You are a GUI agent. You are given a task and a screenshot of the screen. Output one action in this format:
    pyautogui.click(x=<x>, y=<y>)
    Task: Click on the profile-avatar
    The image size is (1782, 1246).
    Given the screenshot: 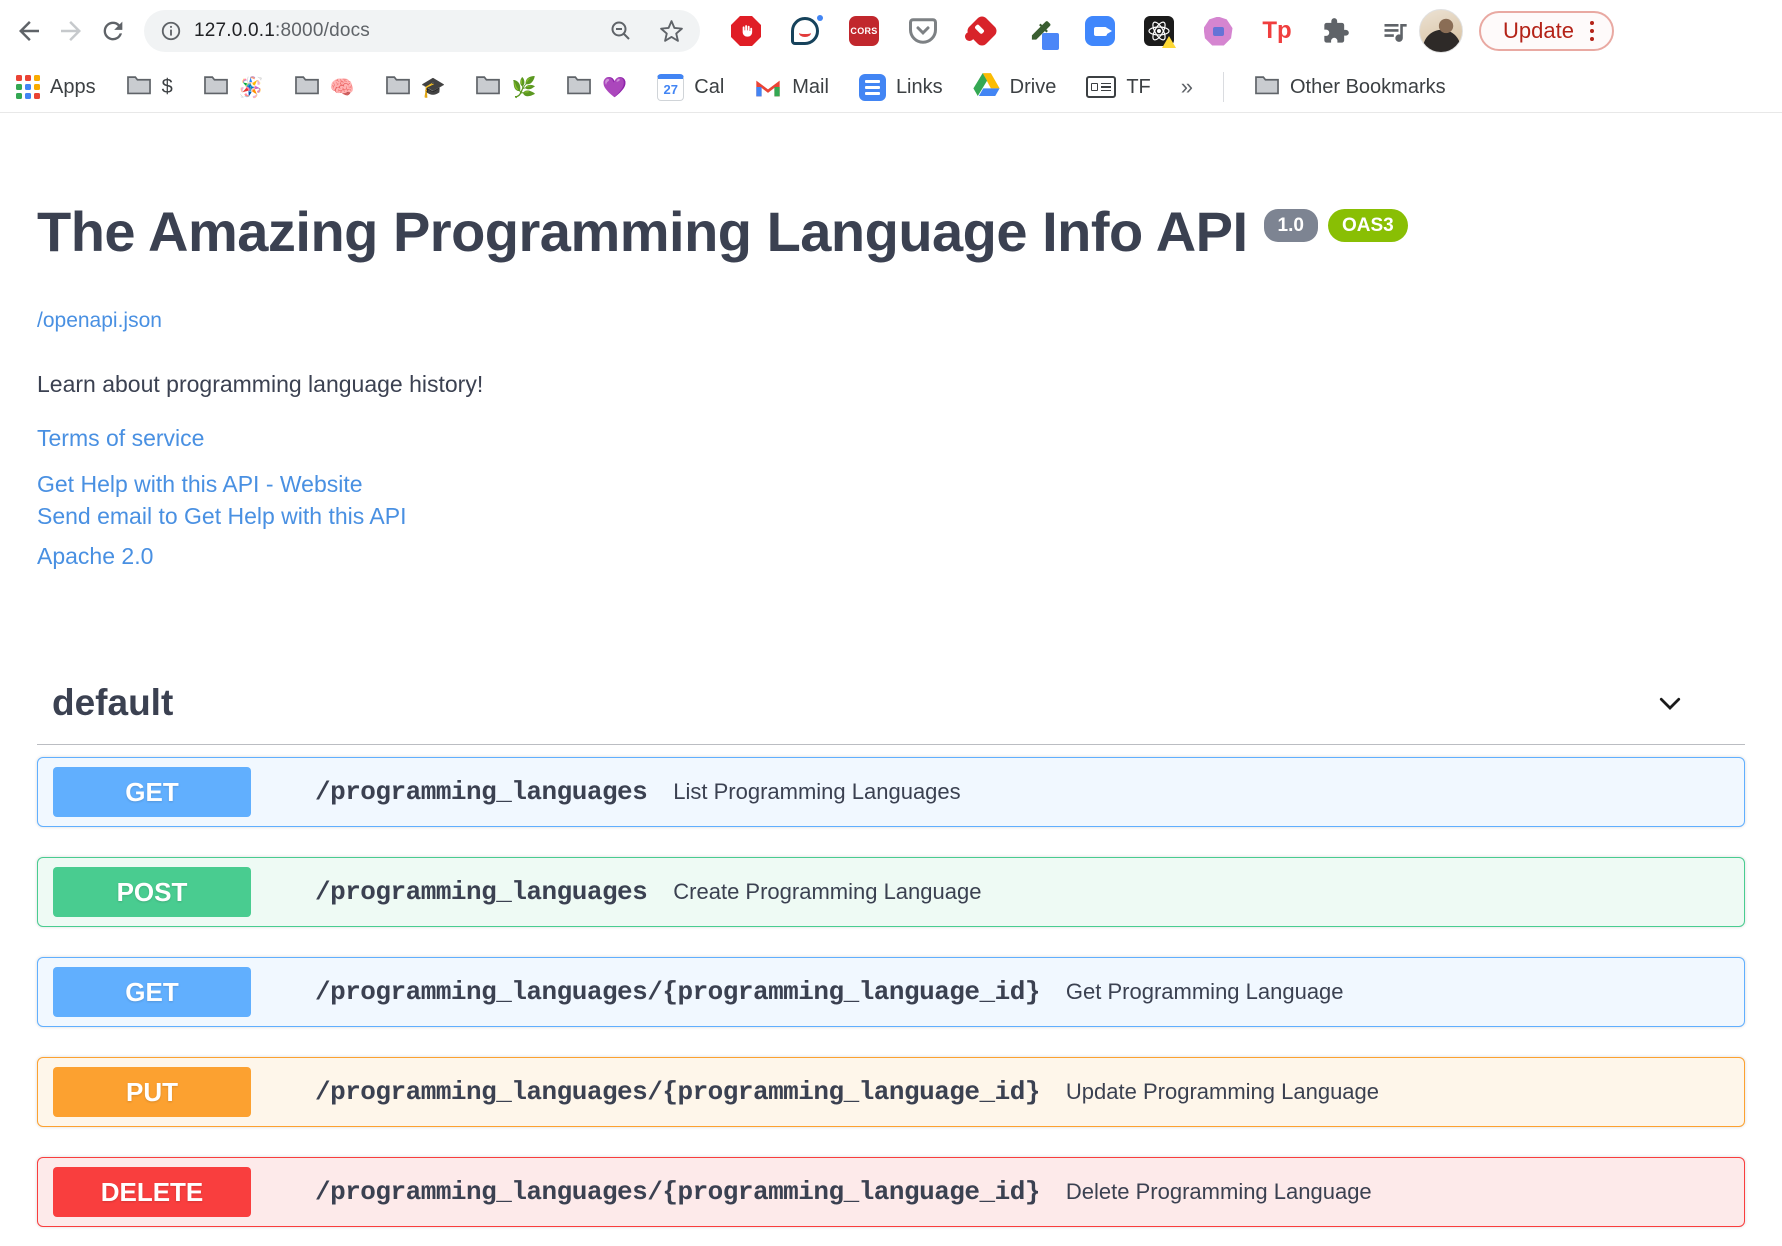 What is the action you would take?
    pyautogui.click(x=1441, y=31)
    